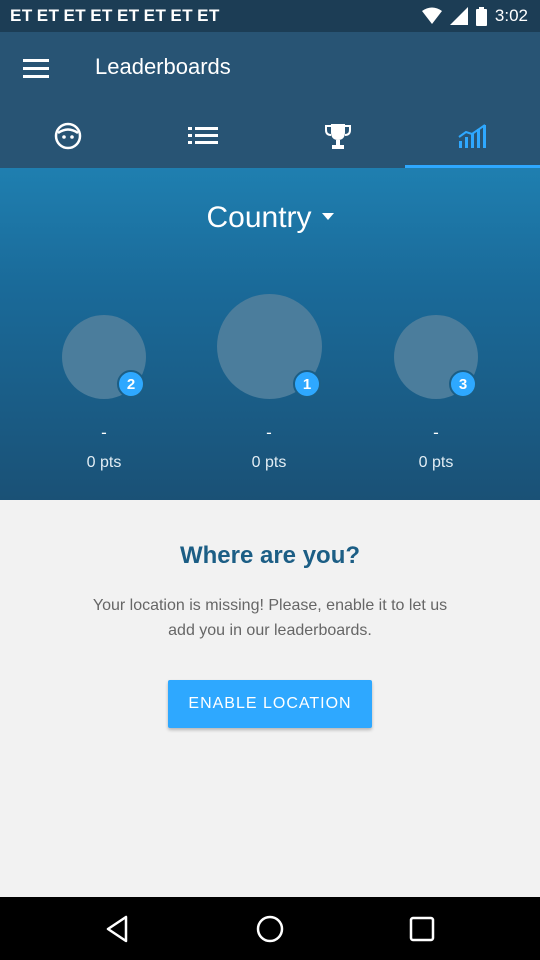  I want to click on tab-bar, so click(270, 136).